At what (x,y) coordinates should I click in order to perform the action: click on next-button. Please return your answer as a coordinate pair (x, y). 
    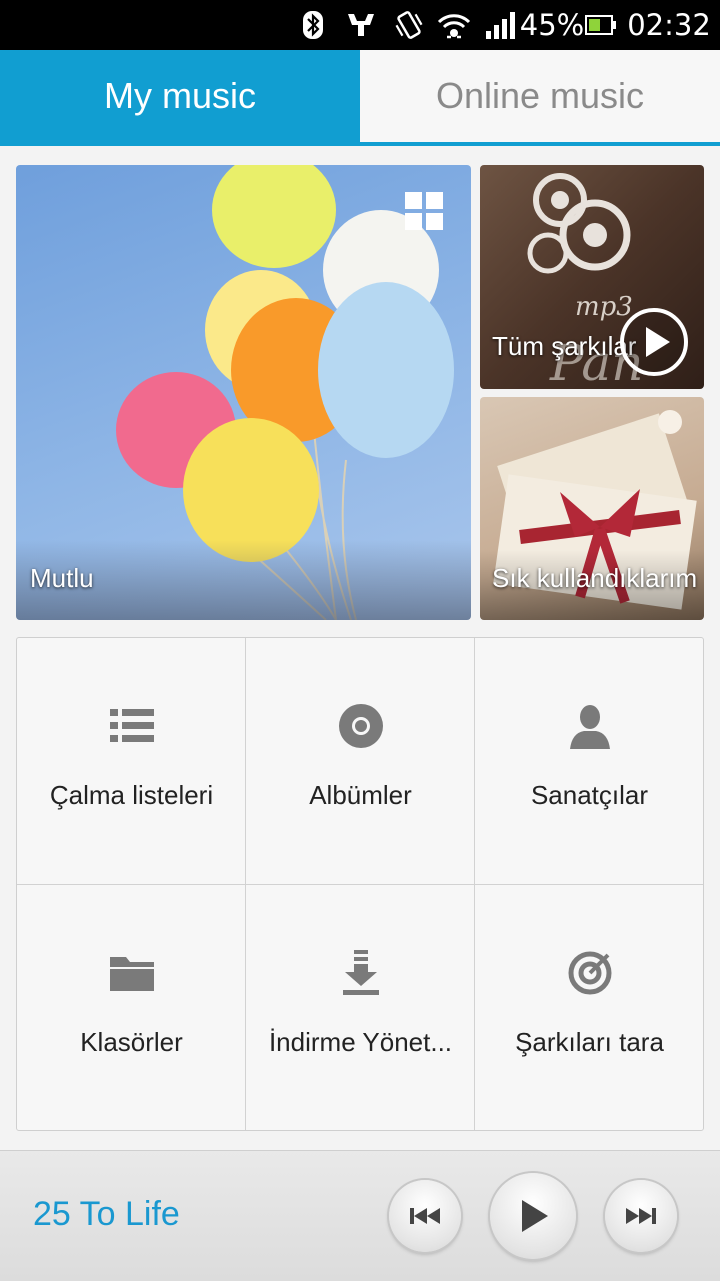
    Looking at the image, I should click on (641, 1216).